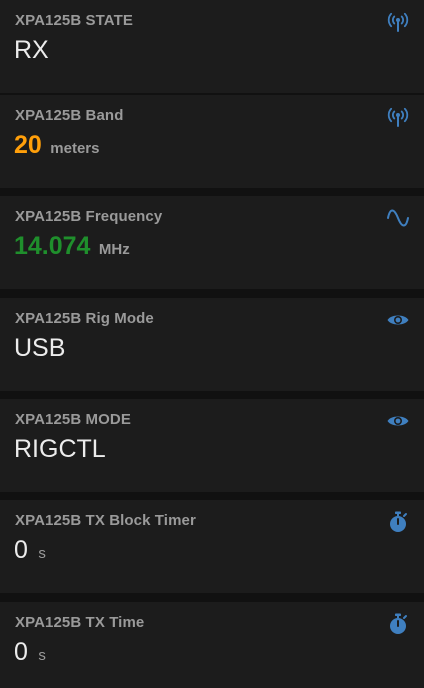 Image resolution: width=424 pixels, height=688 pixels. Describe the element at coordinates (74, 20) in the screenshot. I see `card-label: XPA125B STATE` at that location.